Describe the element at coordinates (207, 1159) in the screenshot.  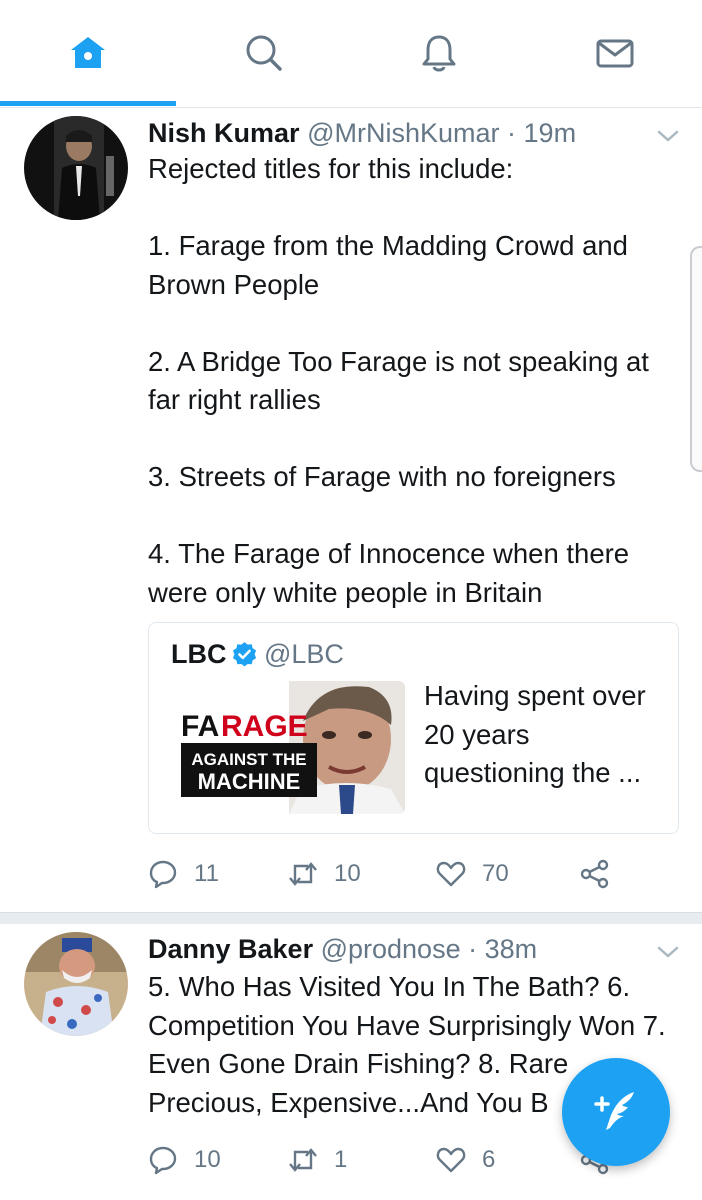
I see `reply-count: 10` at that location.